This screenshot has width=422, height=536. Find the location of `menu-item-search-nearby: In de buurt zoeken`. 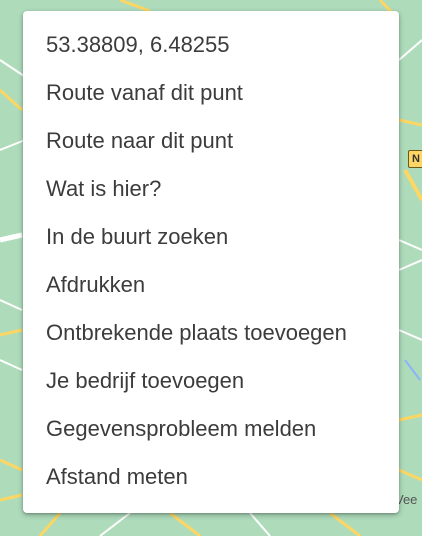

menu-item-search-nearby: In de buurt zoeken is located at coordinates (211, 237).